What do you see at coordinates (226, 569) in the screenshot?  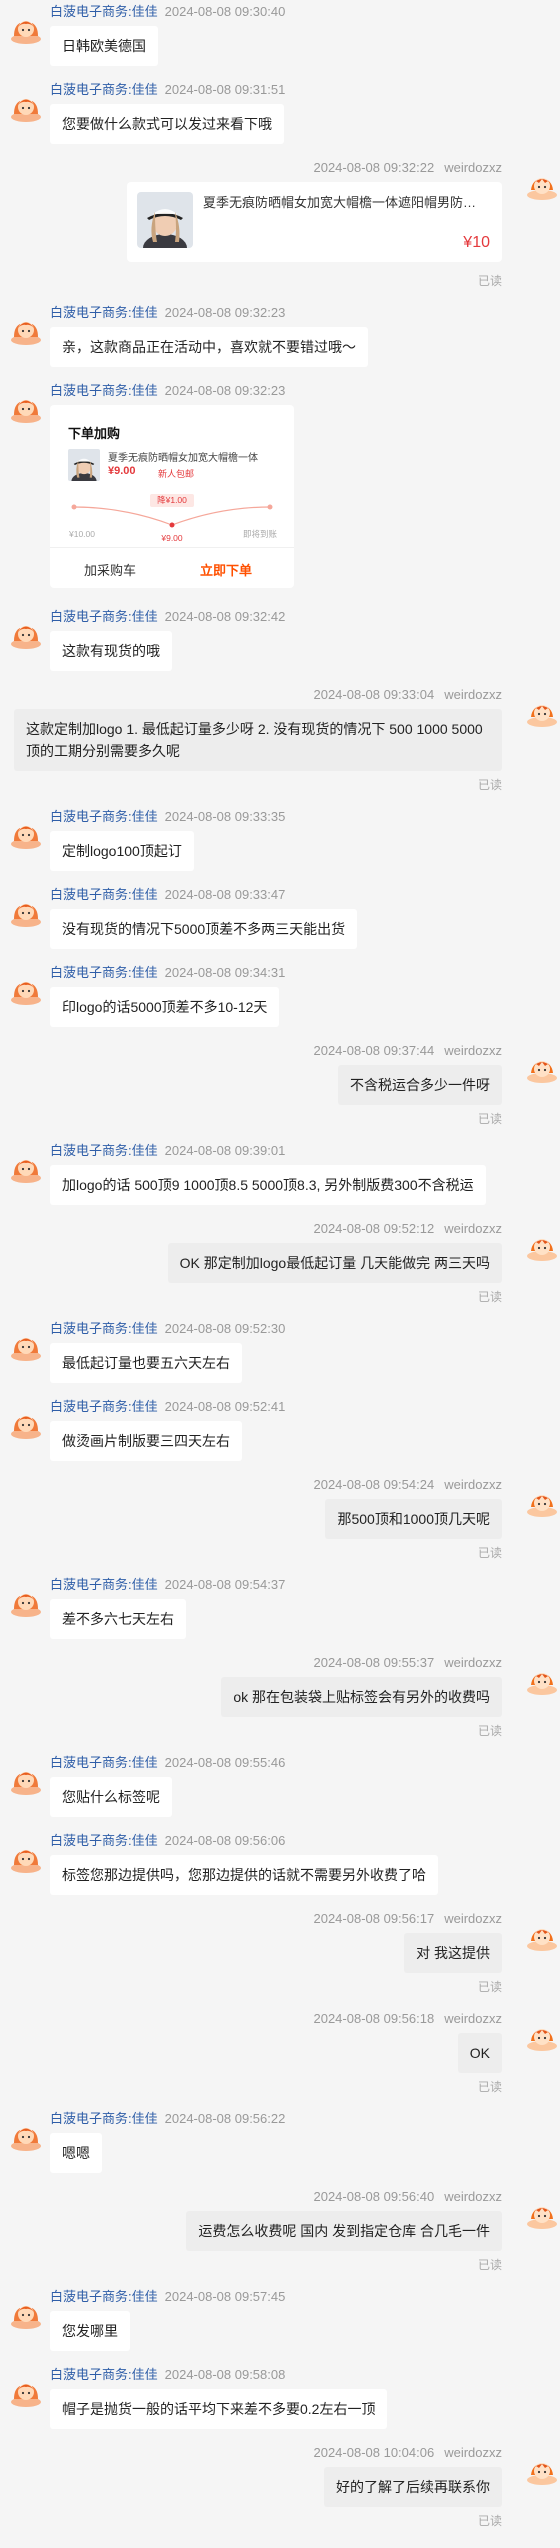 I see `buy-now-button: 立即下单` at bounding box center [226, 569].